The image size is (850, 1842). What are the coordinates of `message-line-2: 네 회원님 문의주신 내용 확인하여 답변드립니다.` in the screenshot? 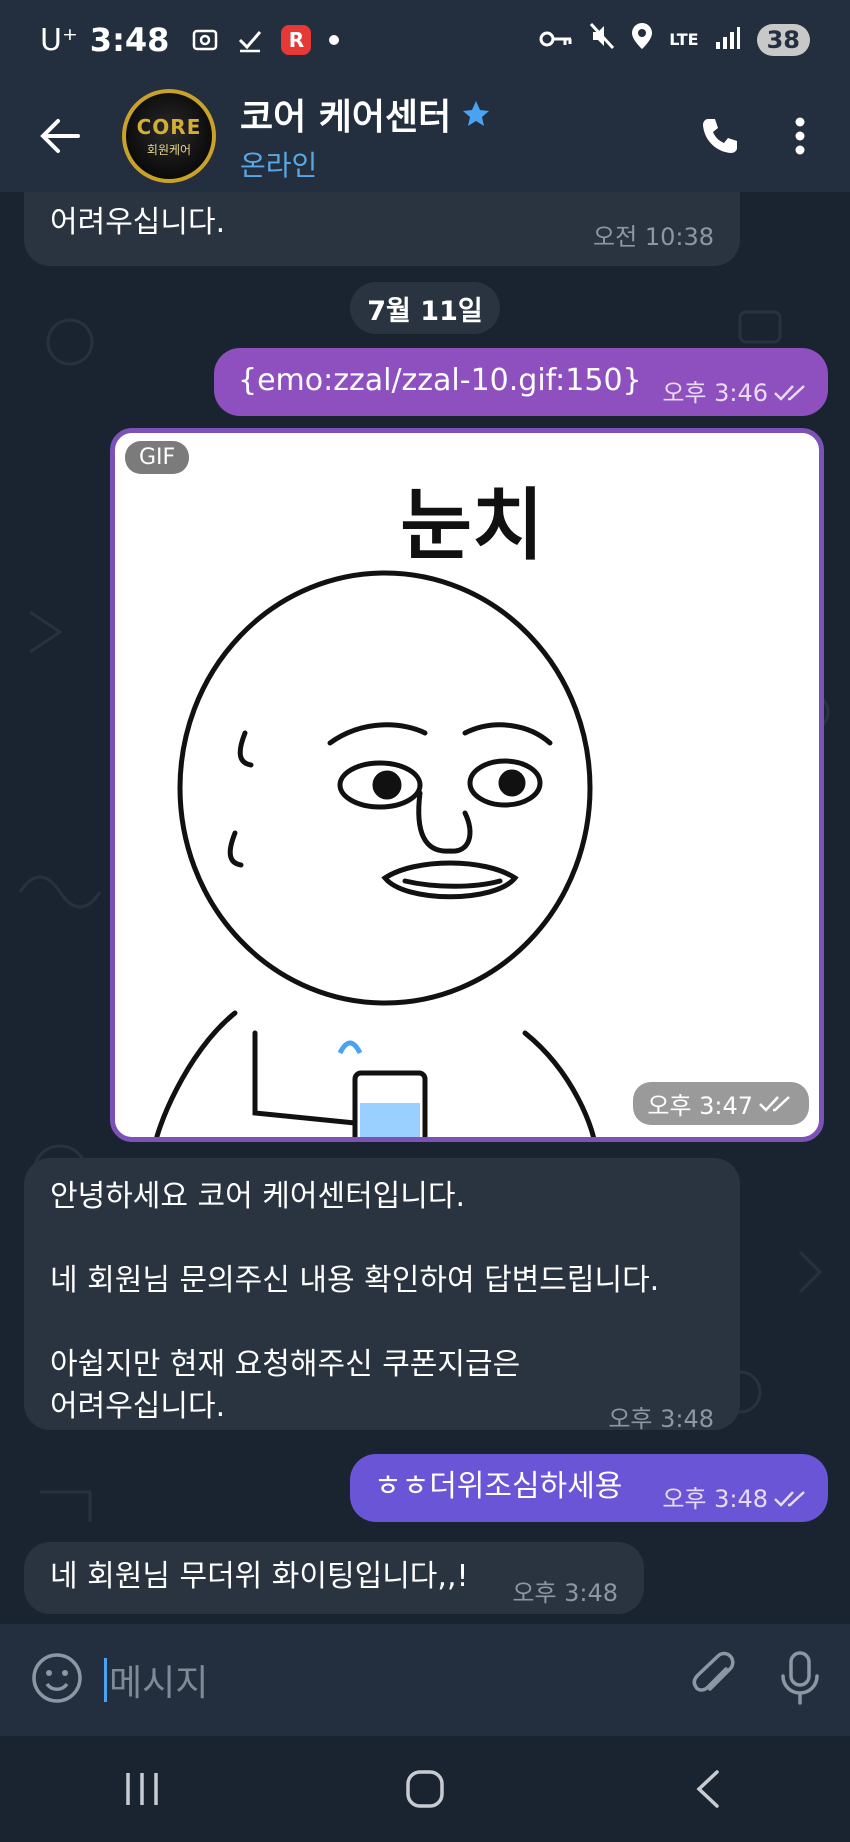 It's located at (355, 1280).